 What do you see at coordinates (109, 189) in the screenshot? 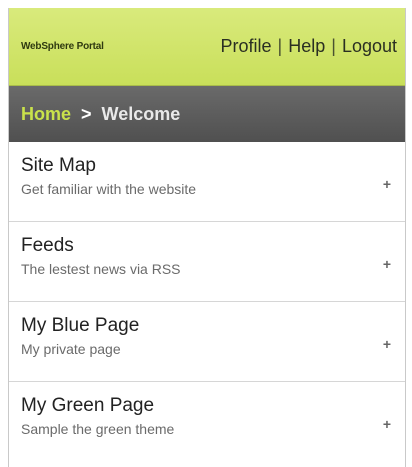
I see `list-item-subtitle: Get familiar with the website` at bounding box center [109, 189].